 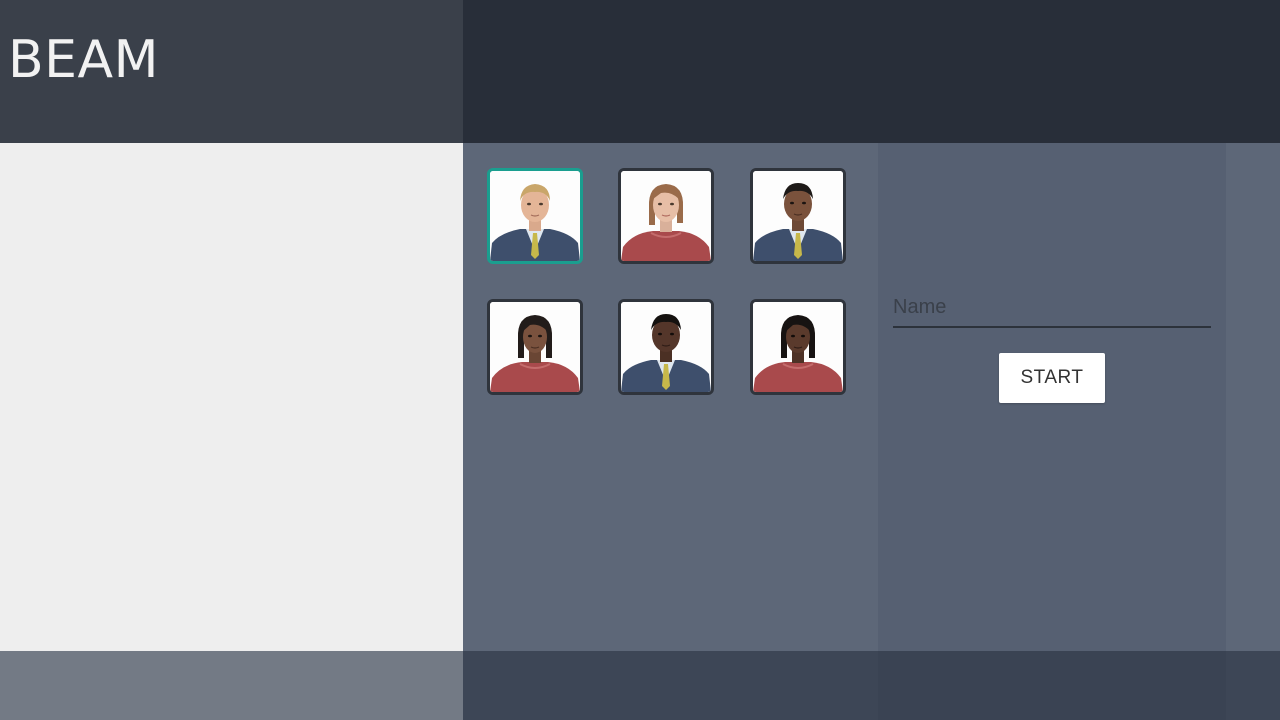 I want to click on name-input, so click(x=1052, y=307).